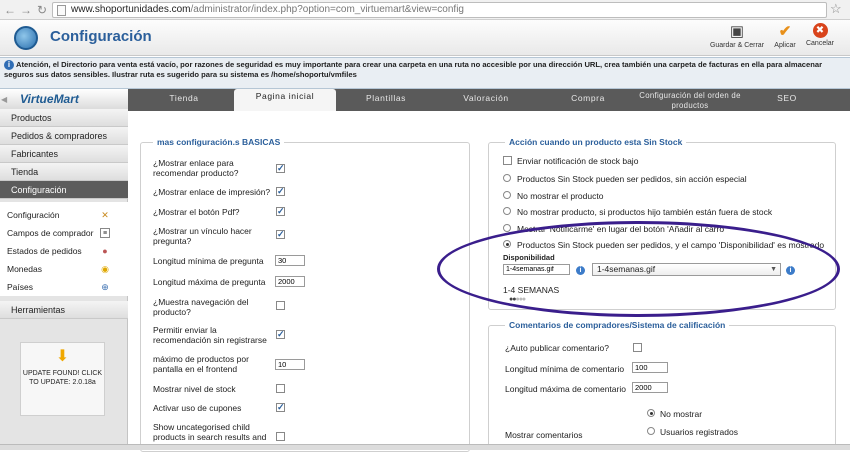  What do you see at coordinates (10, 10) in the screenshot?
I see `back-icon: ←` at bounding box center [10, 10].